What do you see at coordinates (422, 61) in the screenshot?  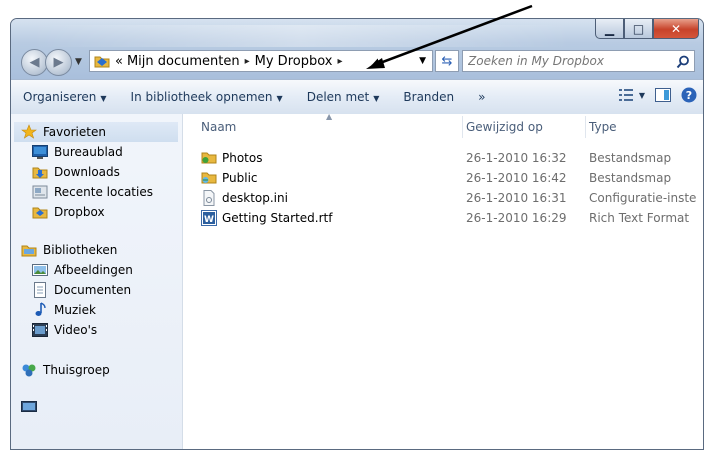 I see `address-history-dropdown: ▼` at bounding box center [422, 61].